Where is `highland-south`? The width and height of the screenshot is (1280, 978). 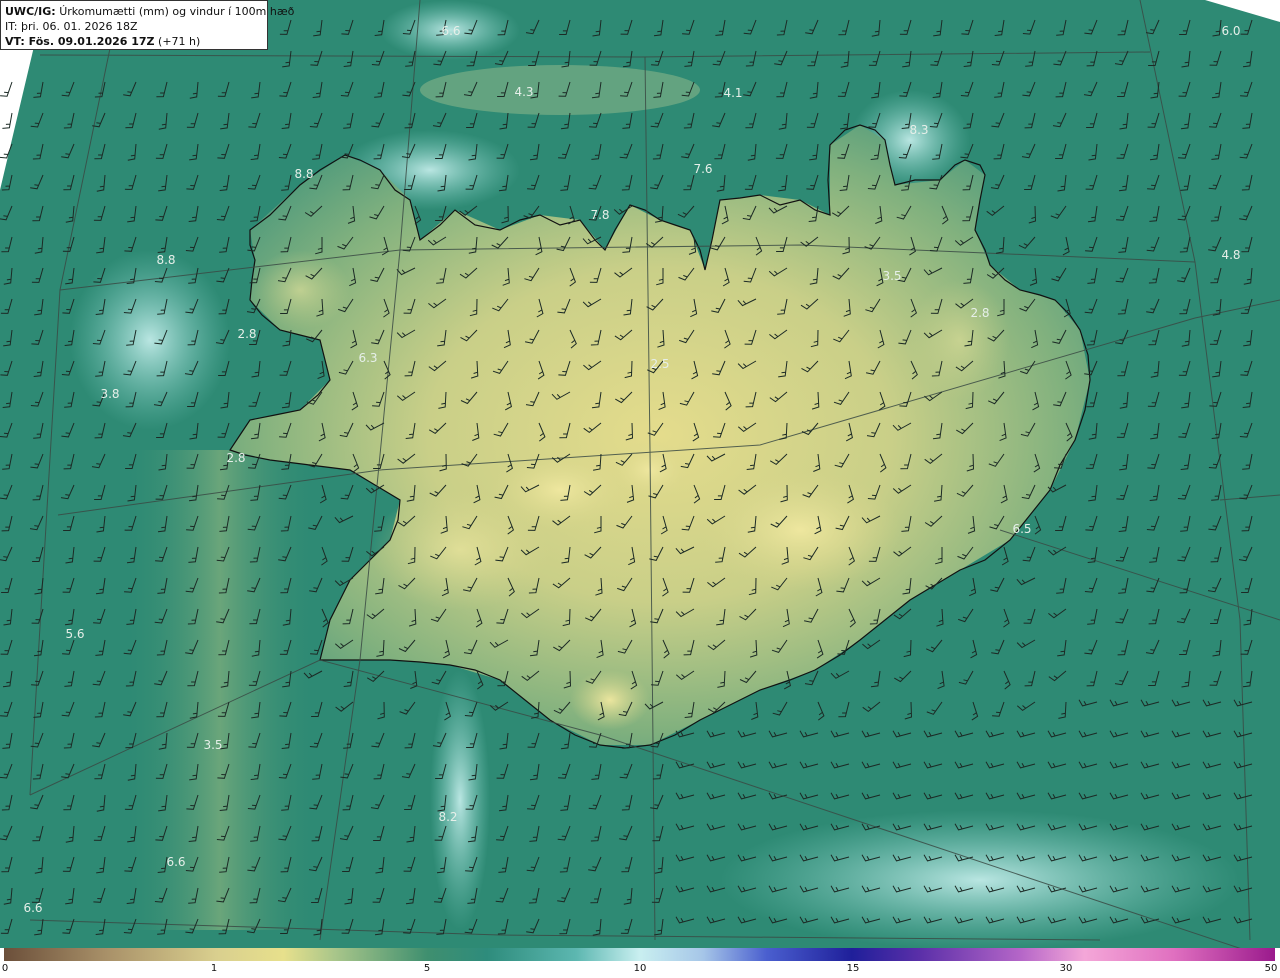 highland-south is located at coordinates (460, 550).